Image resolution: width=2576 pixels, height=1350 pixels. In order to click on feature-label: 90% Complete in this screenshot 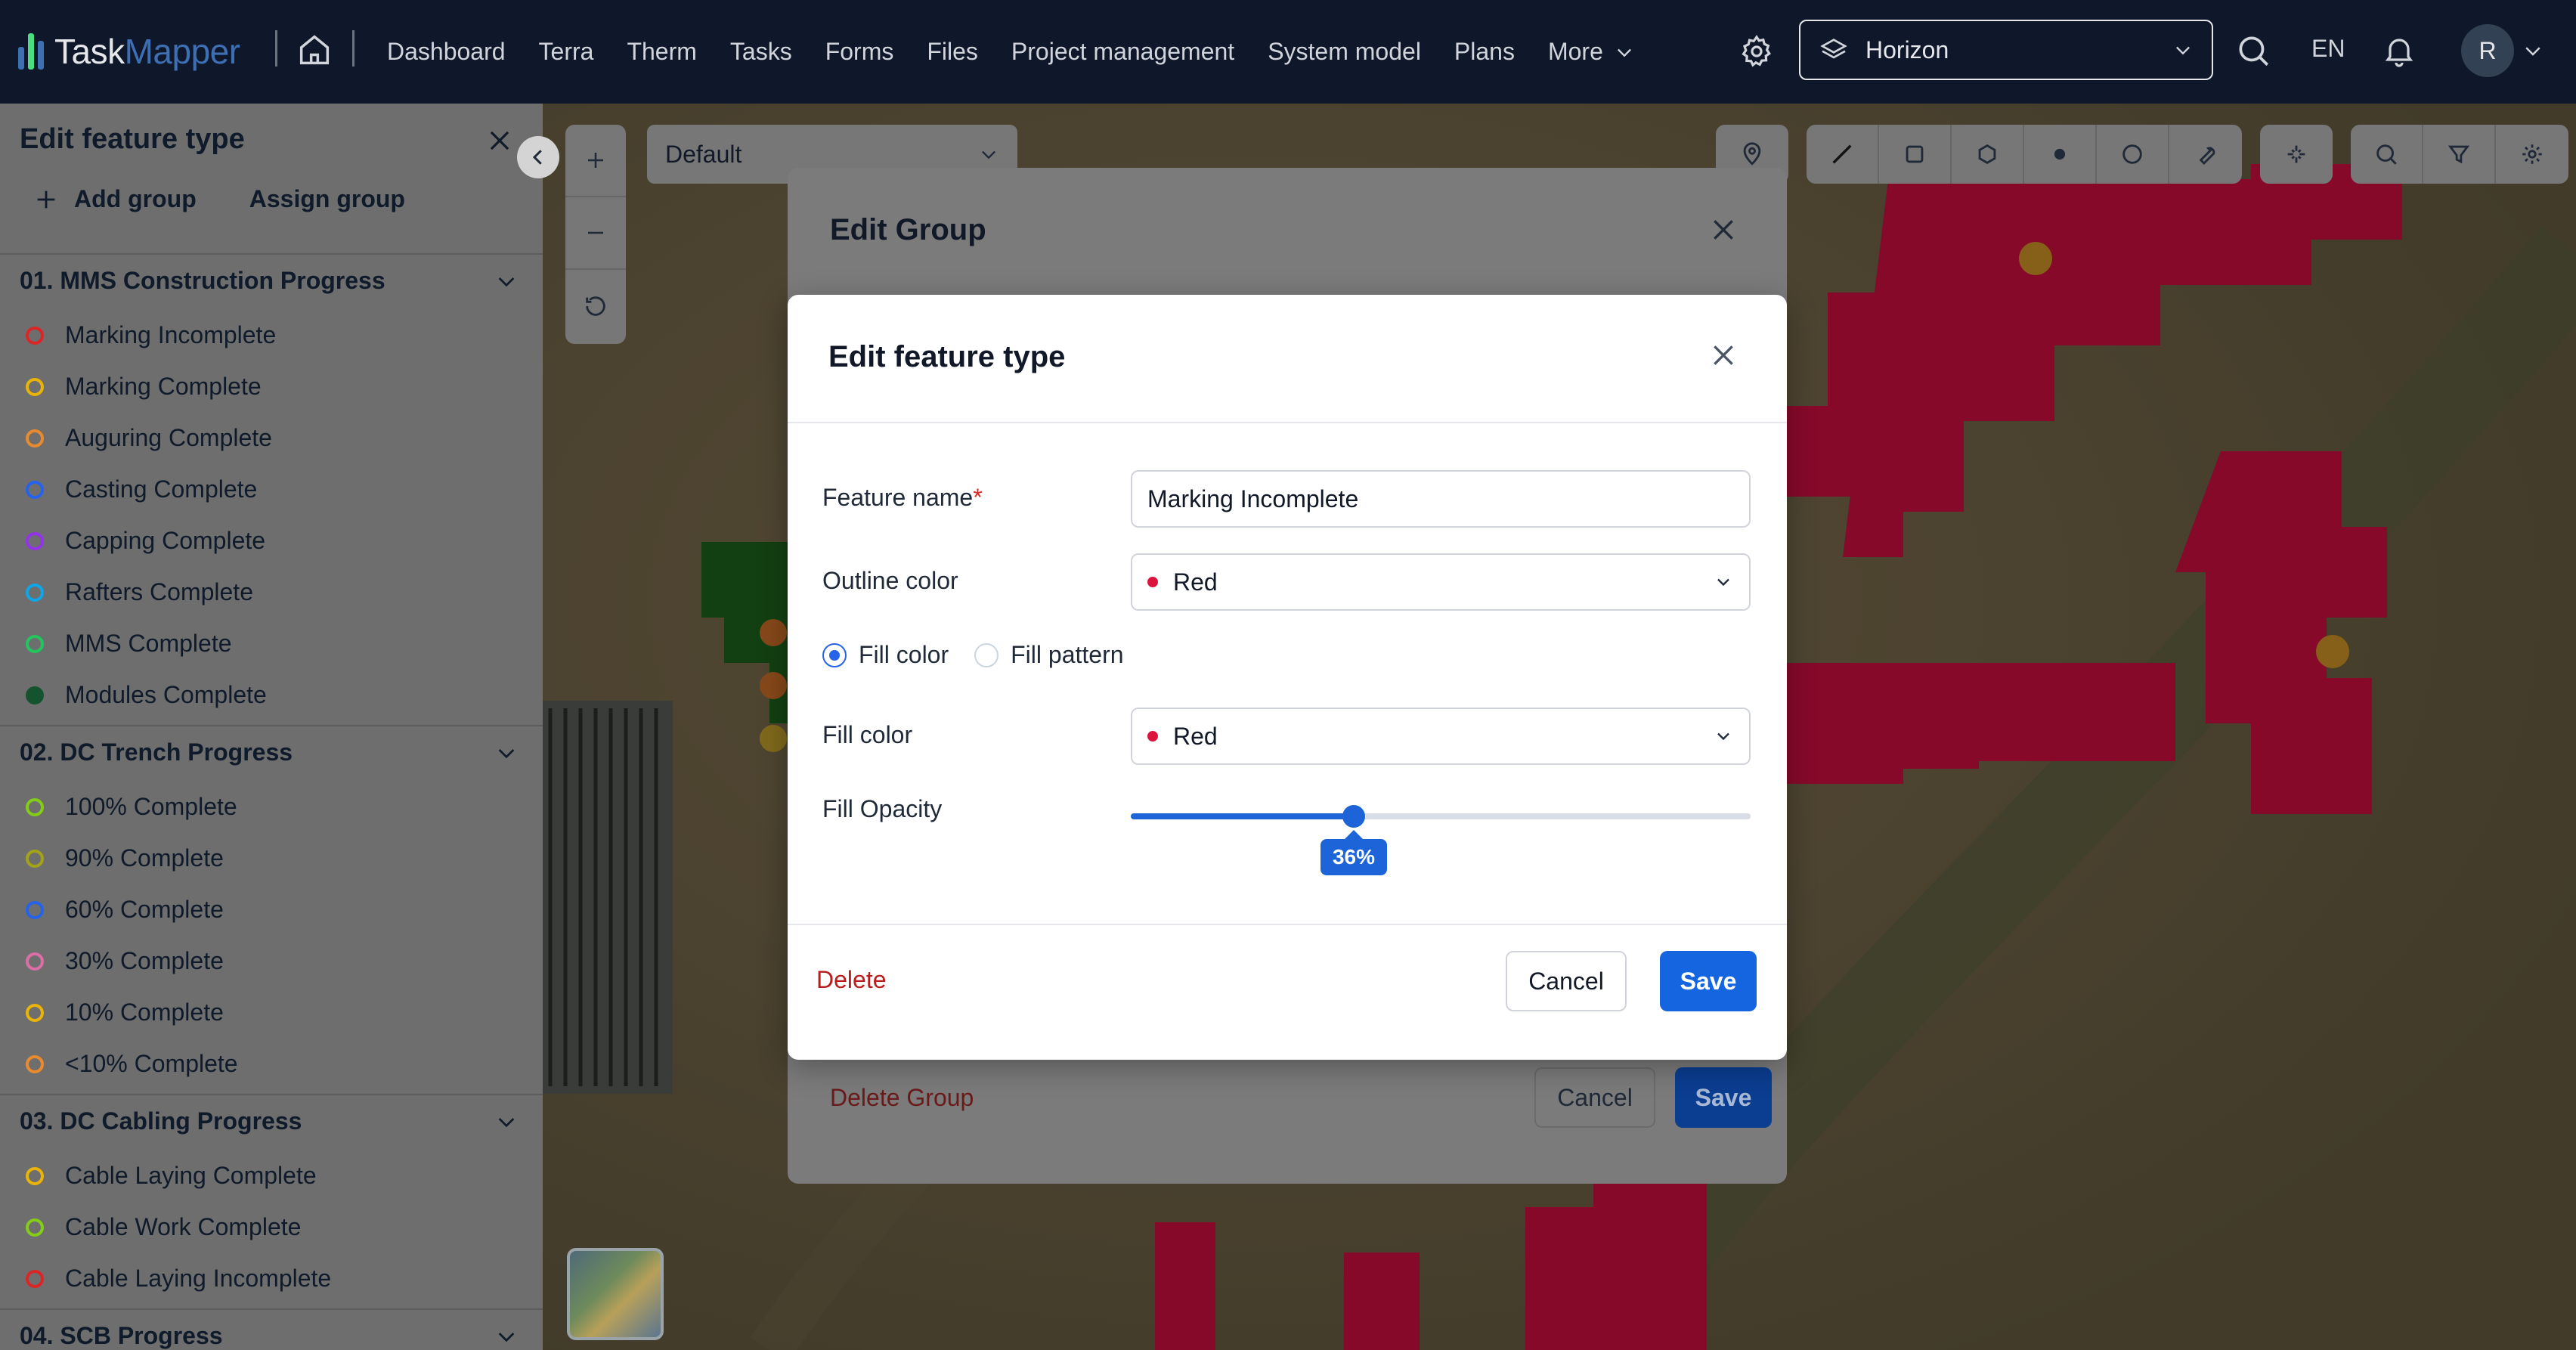, I will do `click(144, 858)`.